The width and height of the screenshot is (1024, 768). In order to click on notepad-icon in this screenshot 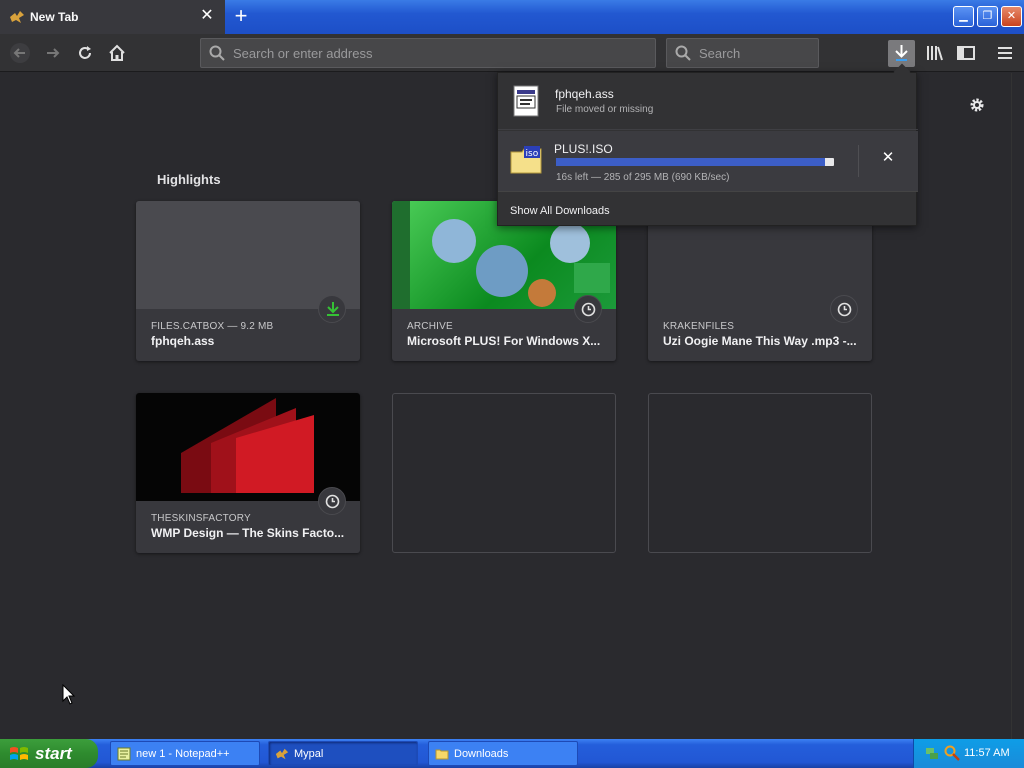, I will do `click(124, 754)`.